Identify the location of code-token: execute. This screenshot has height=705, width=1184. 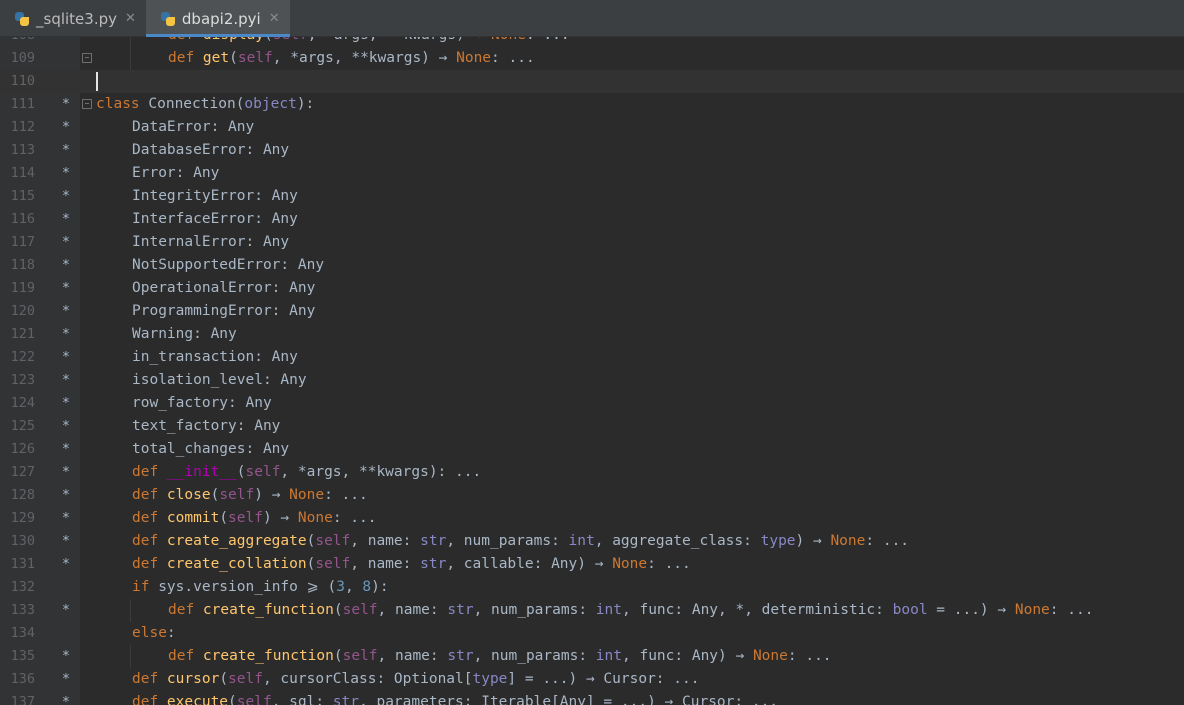
(197, 699).